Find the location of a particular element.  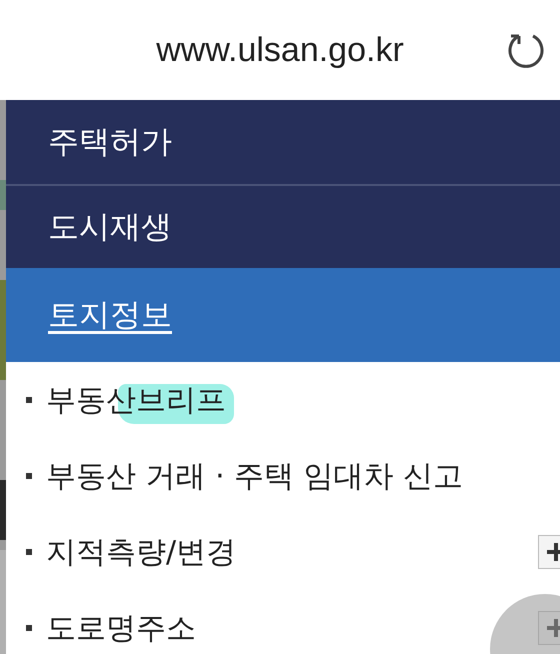

menu-item: 도시재생 is located at coordinates (283, 227).